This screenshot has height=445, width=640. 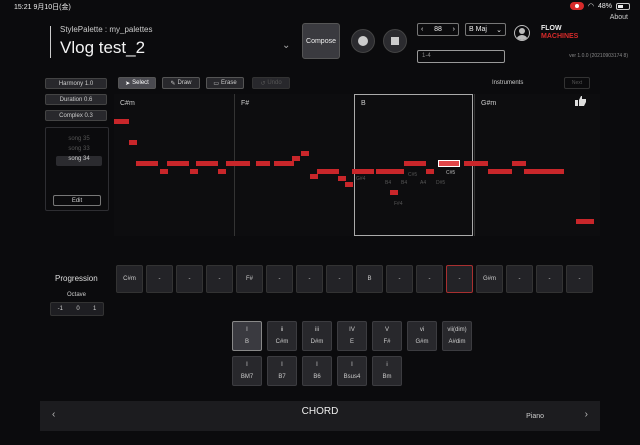 What do you see at coordinates (388, 183) in the screenshot?
I see `ghost-note-label: B4` at bounding box center [388, 183].